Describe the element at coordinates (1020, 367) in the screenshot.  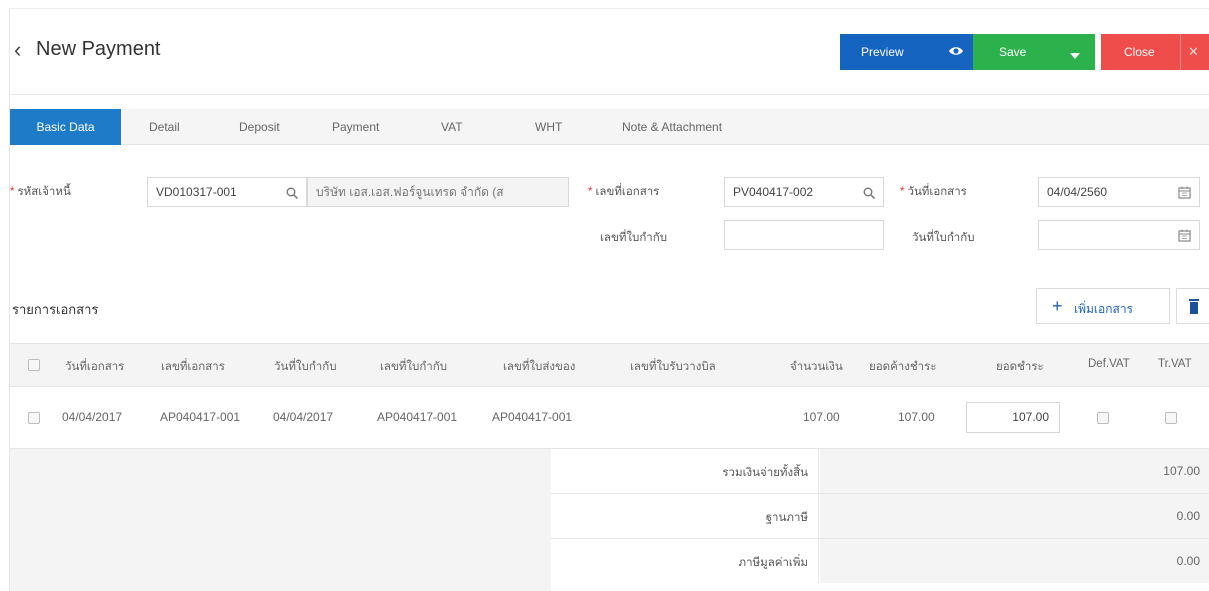
I see `column-header: ยอดชำระ` at that location.